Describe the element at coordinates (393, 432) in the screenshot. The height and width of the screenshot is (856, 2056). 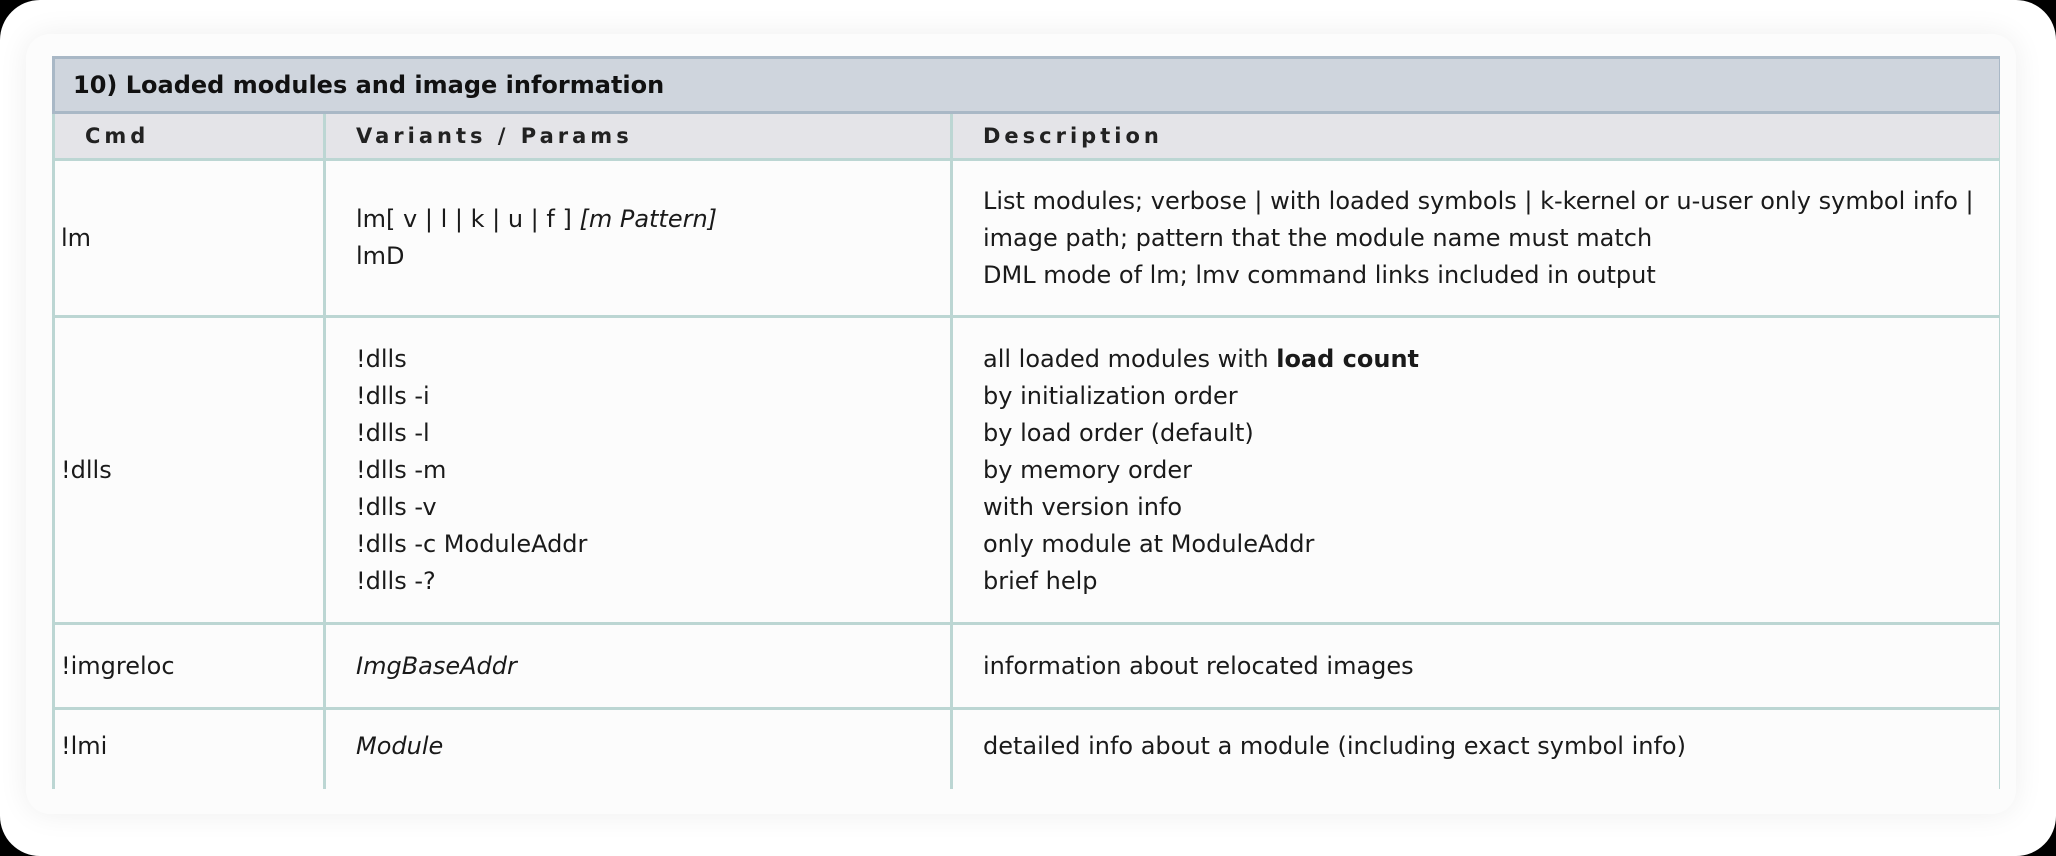
I see `variant-line: !dlls -l` at that location.